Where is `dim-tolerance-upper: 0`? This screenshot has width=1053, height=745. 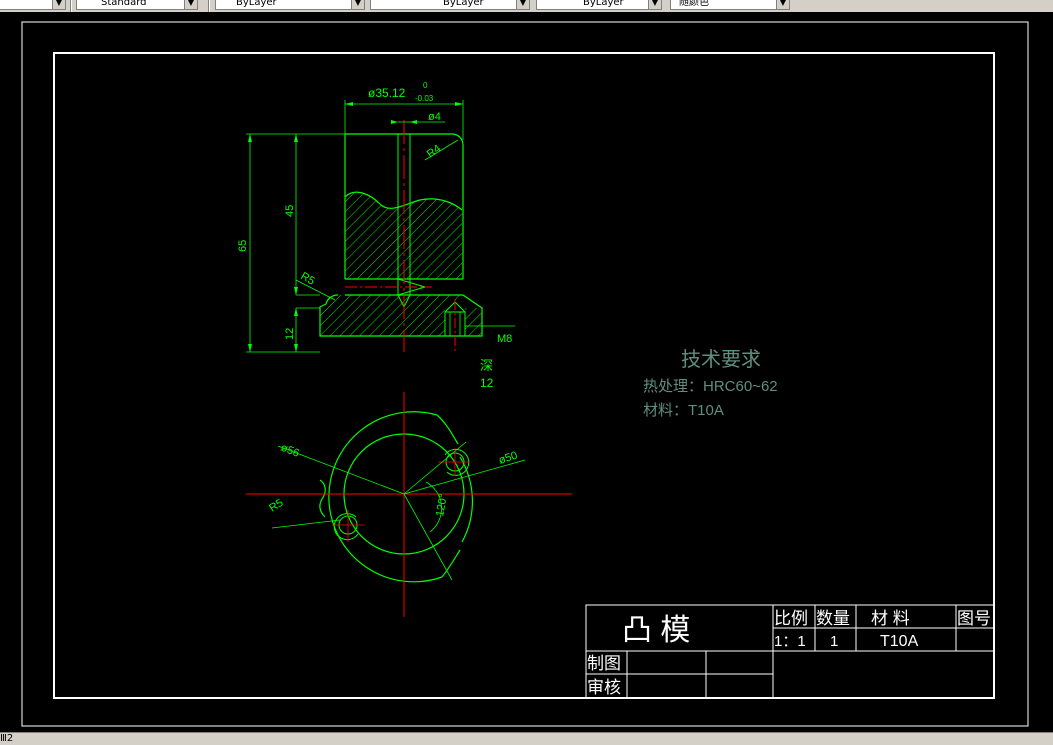 dim-tolerance-upper: 0 is located at coordinates (425, 85).